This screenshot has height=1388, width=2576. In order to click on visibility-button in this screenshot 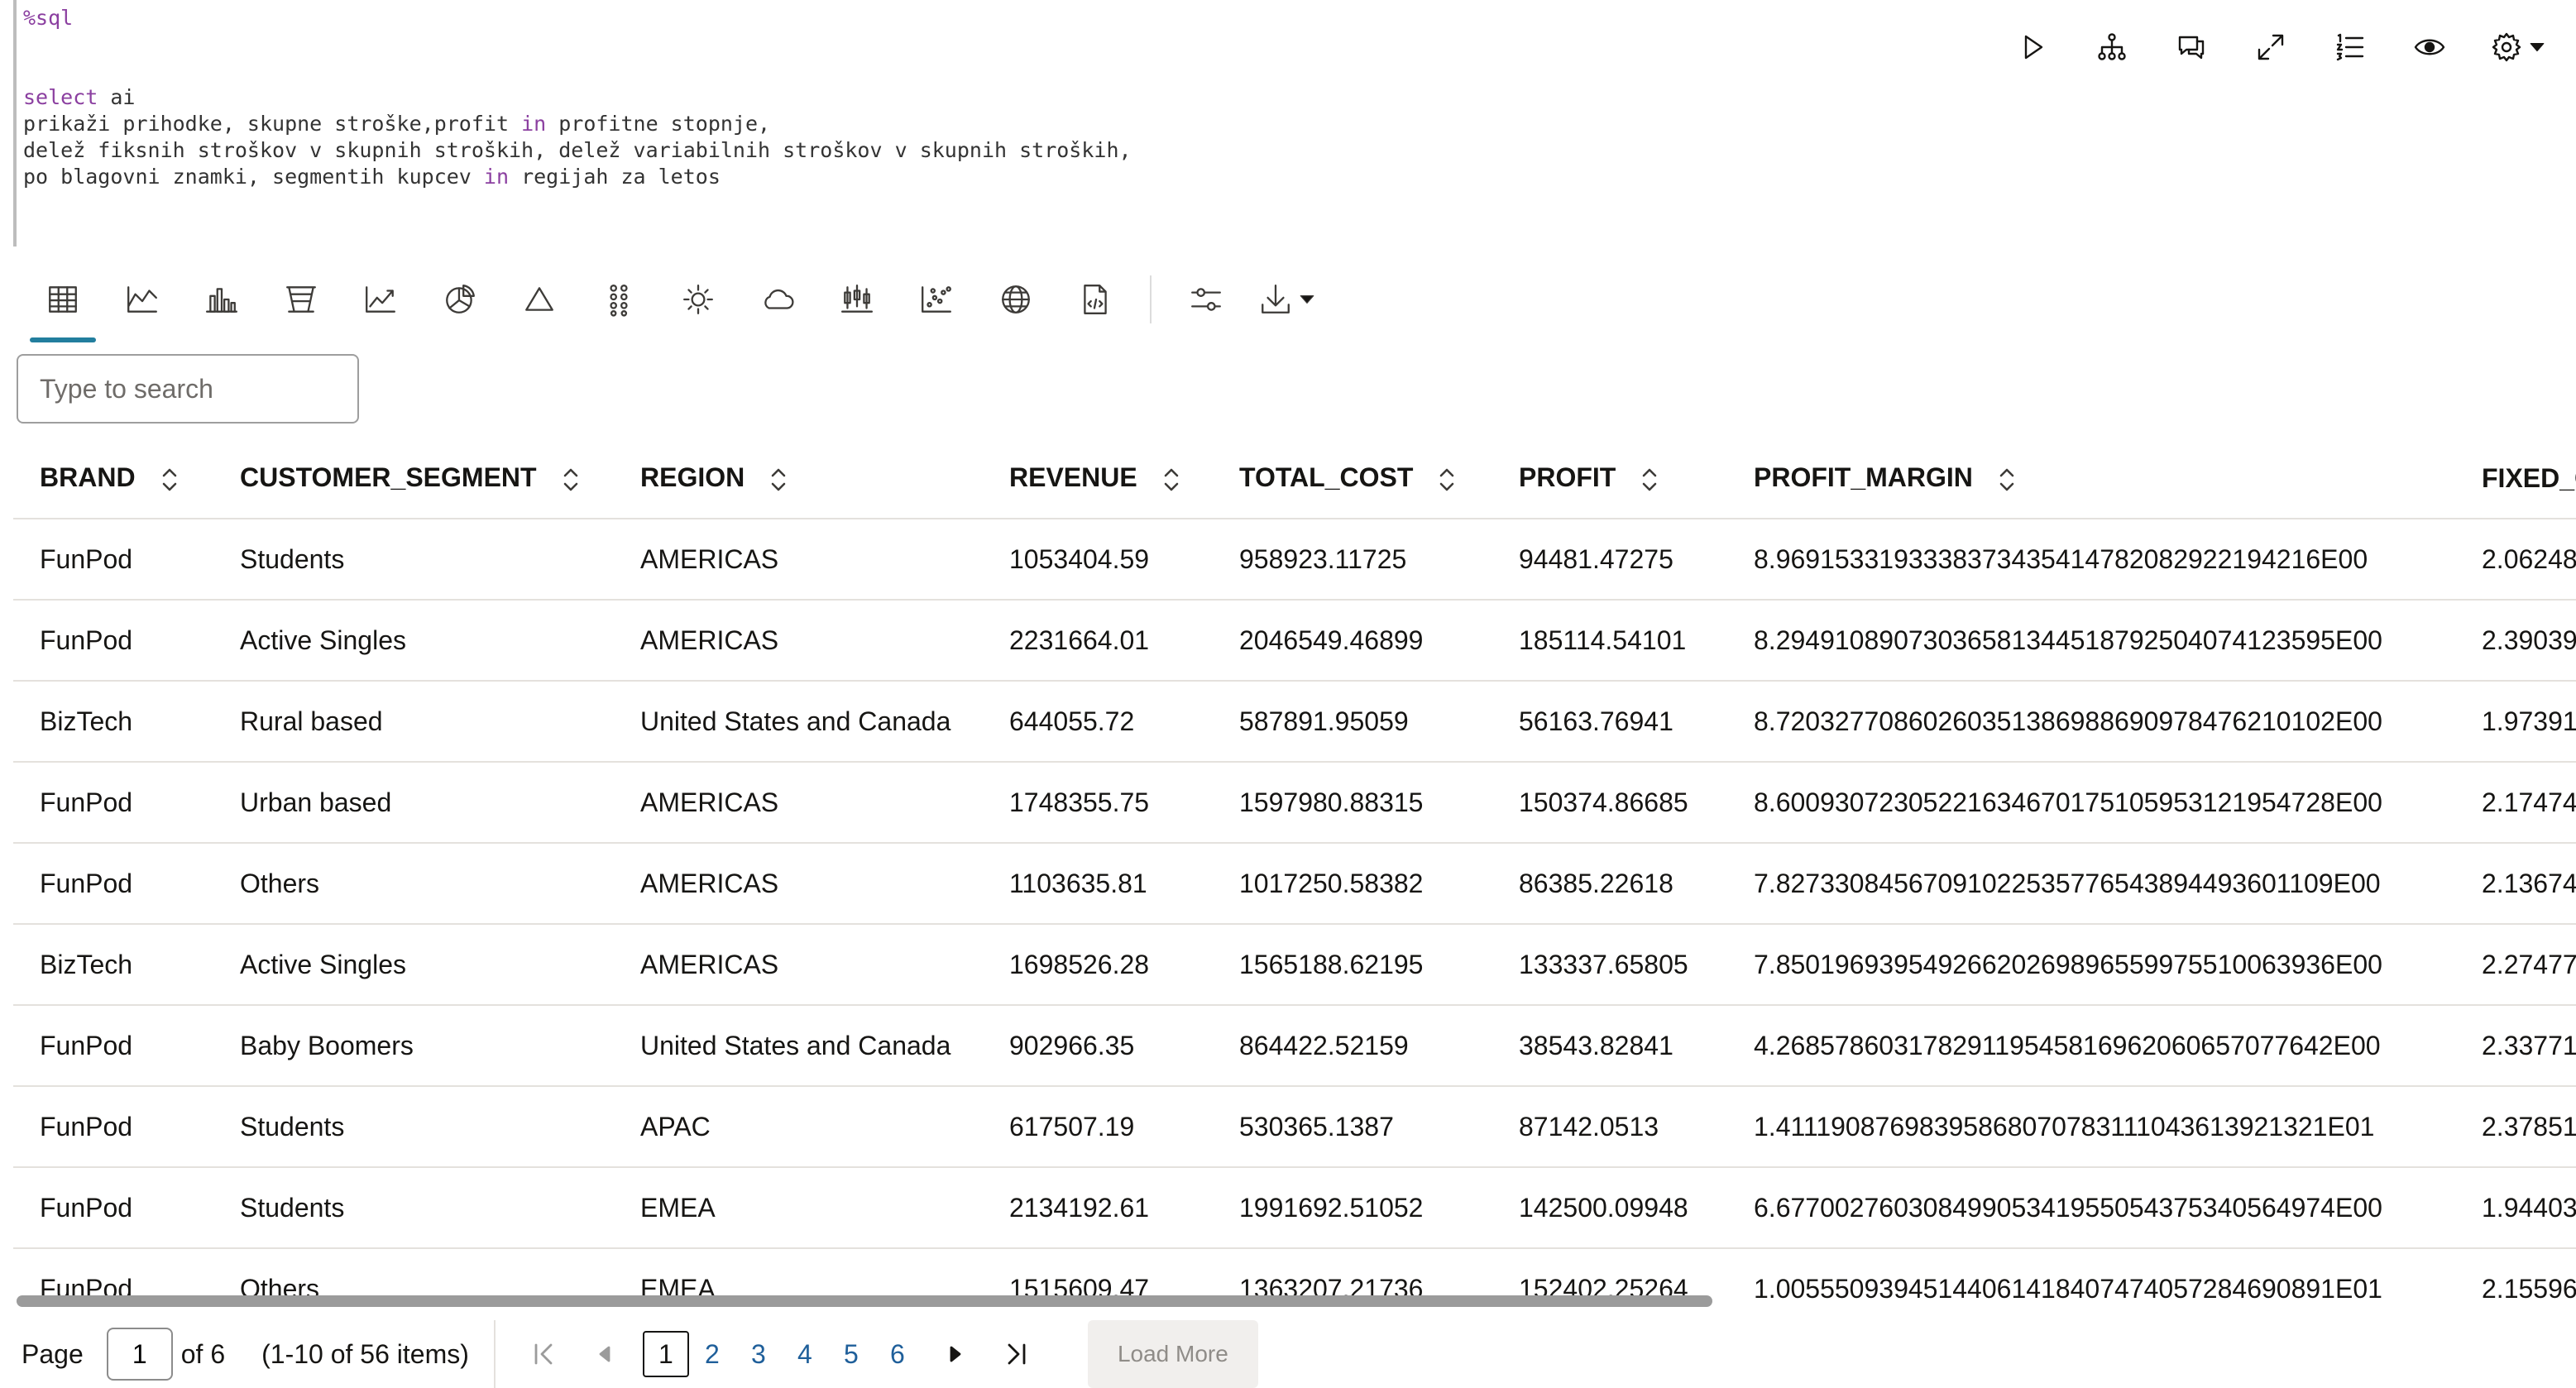, I will do `click(2430, 47)`.